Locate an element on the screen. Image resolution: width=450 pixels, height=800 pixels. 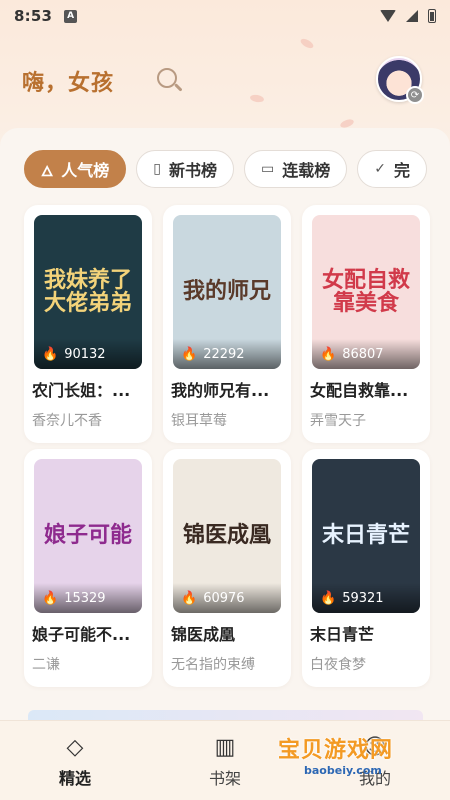
book-card: 女配自救靠美食 🔥 86807 女配自救靠... 弄雪天子 is located at coordinates (366, 324).